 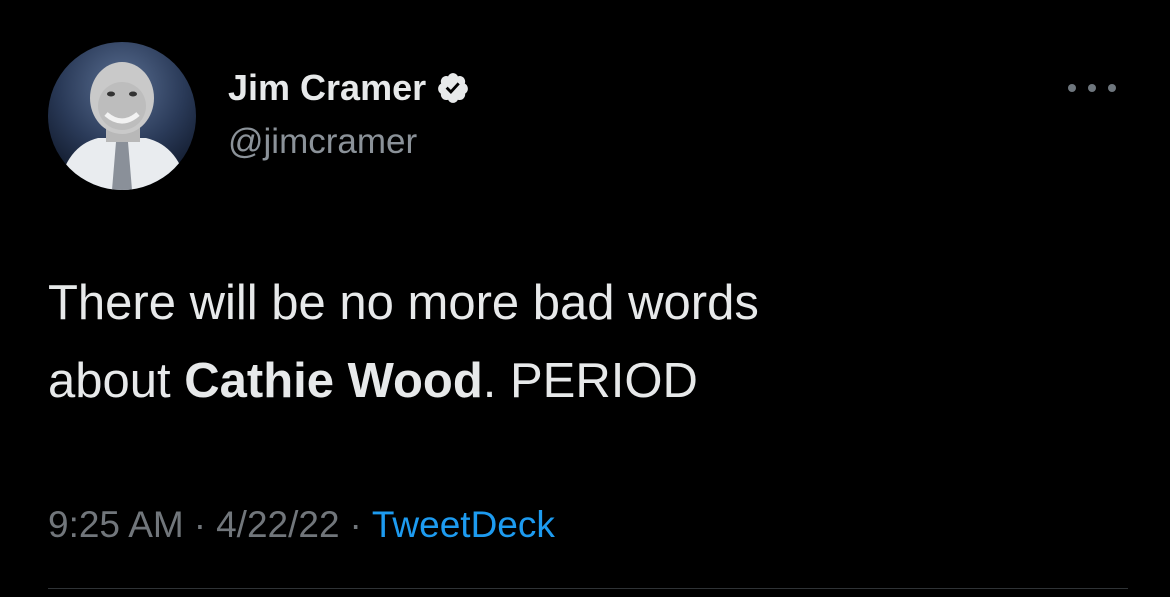 What do you see at coordinates (463, 524) in the screenshot?
I see `tweet-source-link: TweetDeck` at bounding box center [463, 524].